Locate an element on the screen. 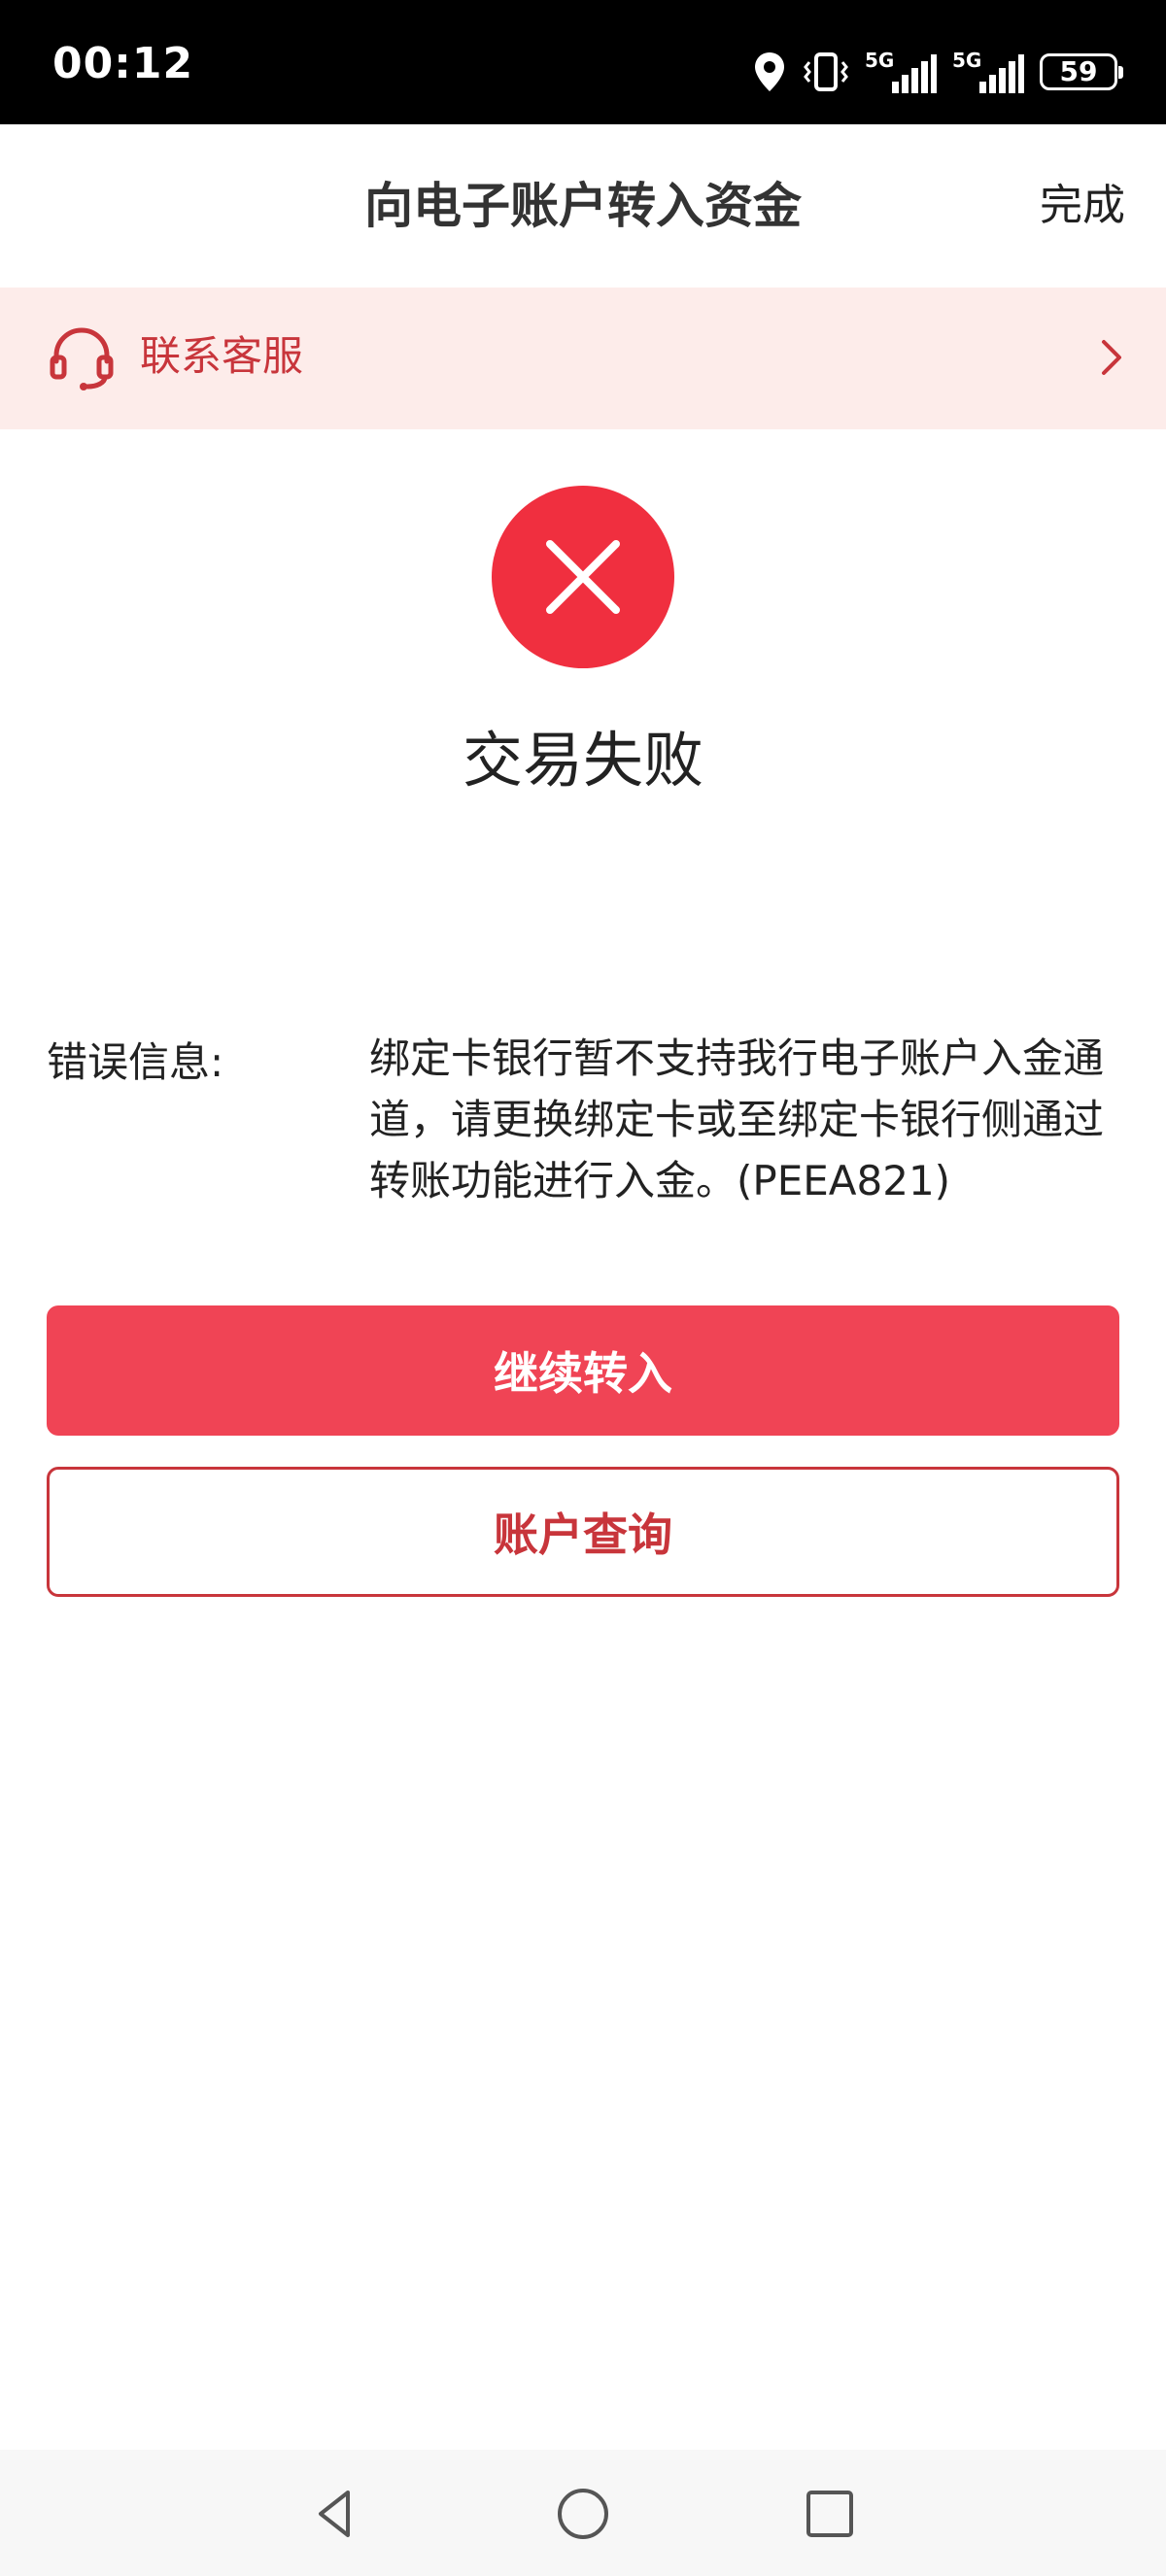  system-nav-bar is located at coordinates (583, 2513).